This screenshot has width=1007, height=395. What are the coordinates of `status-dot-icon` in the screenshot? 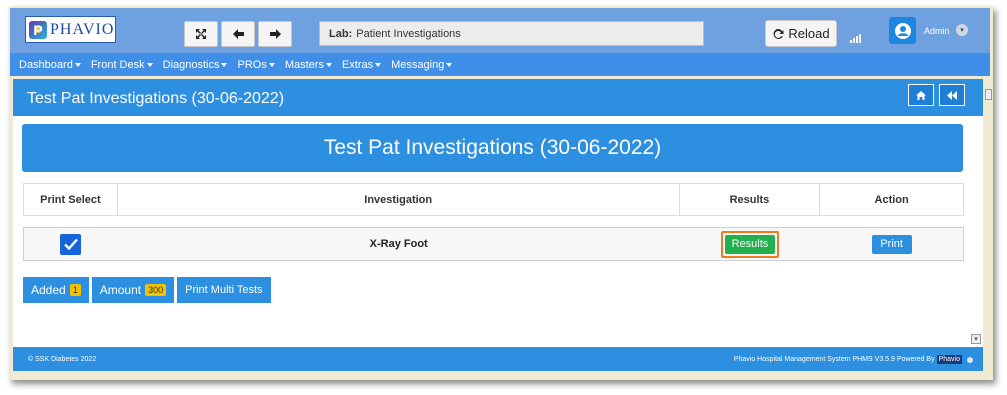 It's located at (970, 359).